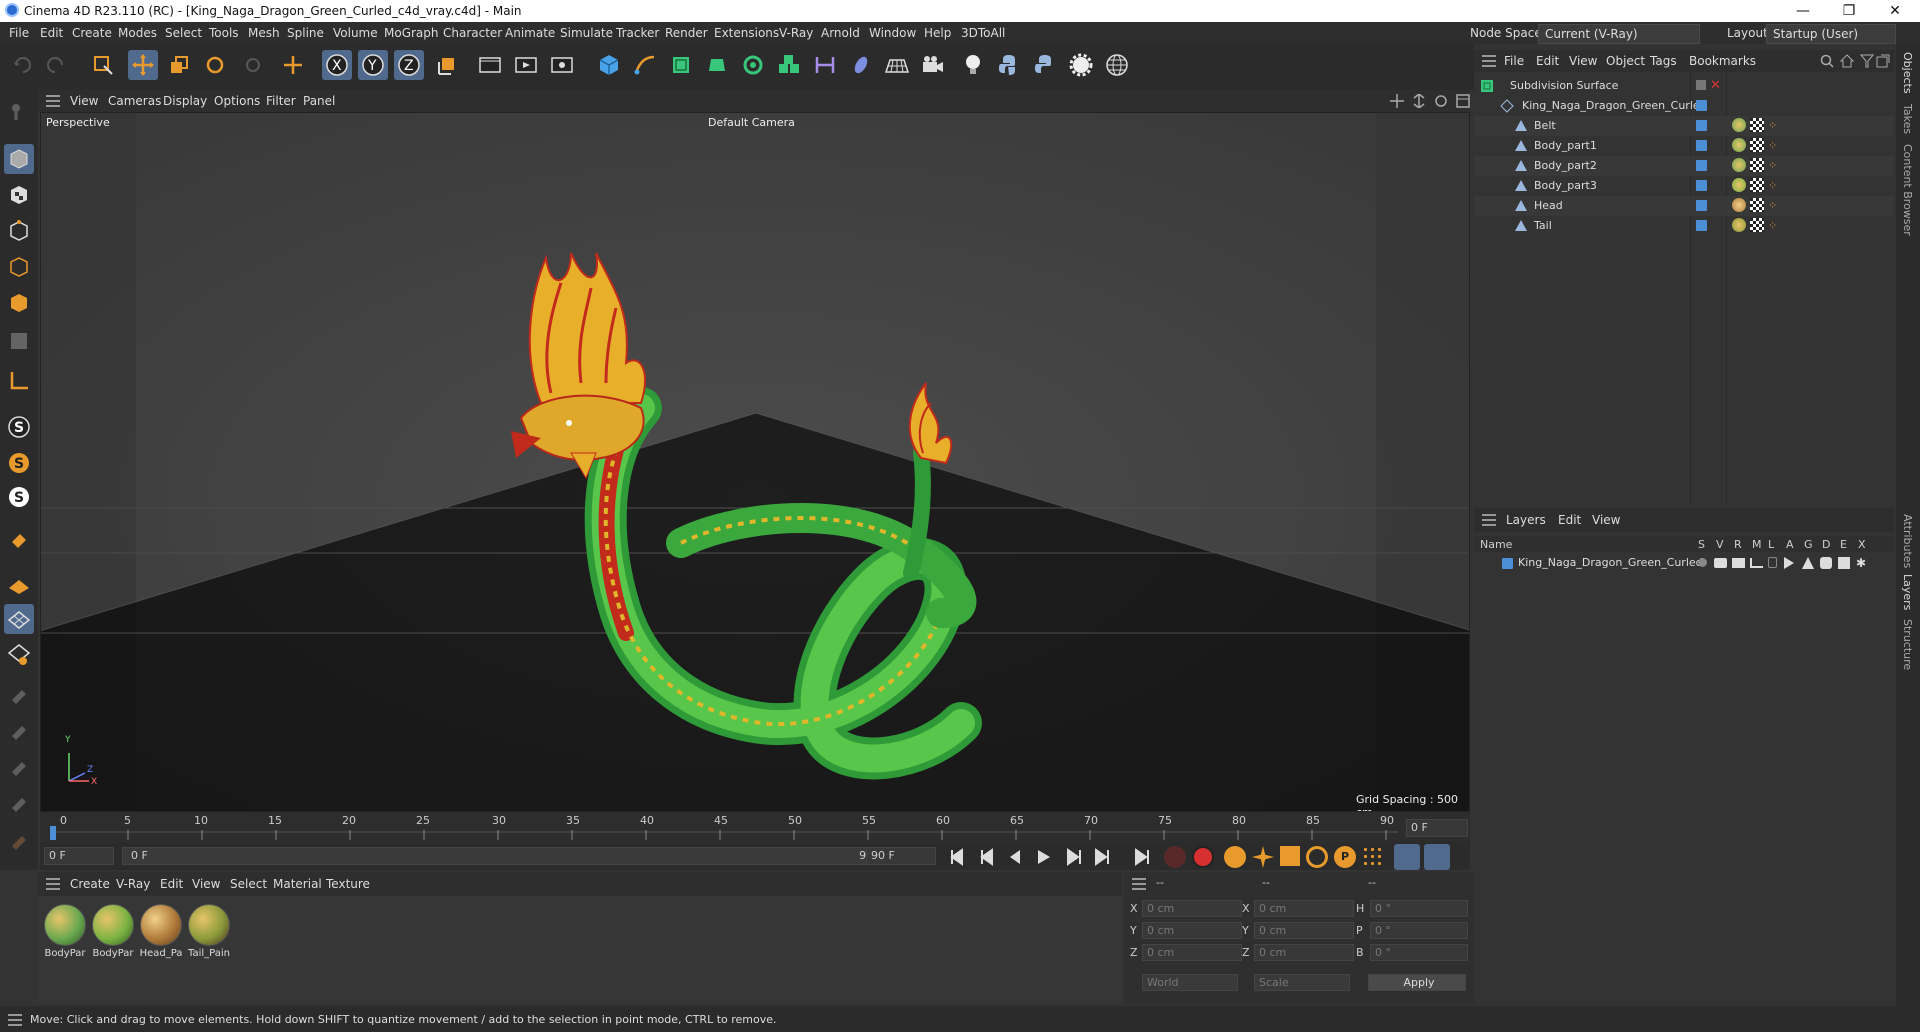  I want to click on undo-icon, so click(23, 65).